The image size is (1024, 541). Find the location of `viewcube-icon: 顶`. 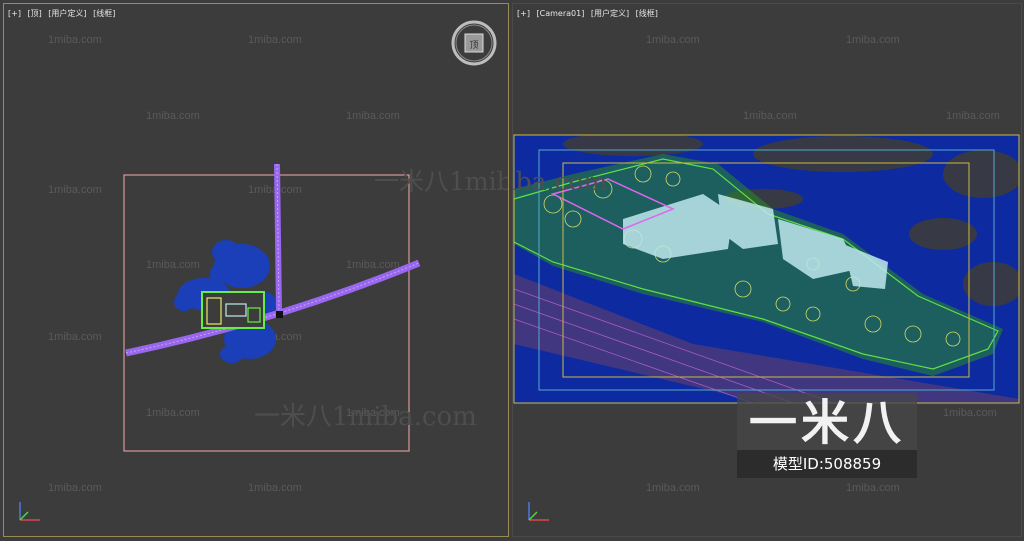

viewcube-icon: 顶 is located at coordinates (474, 43).